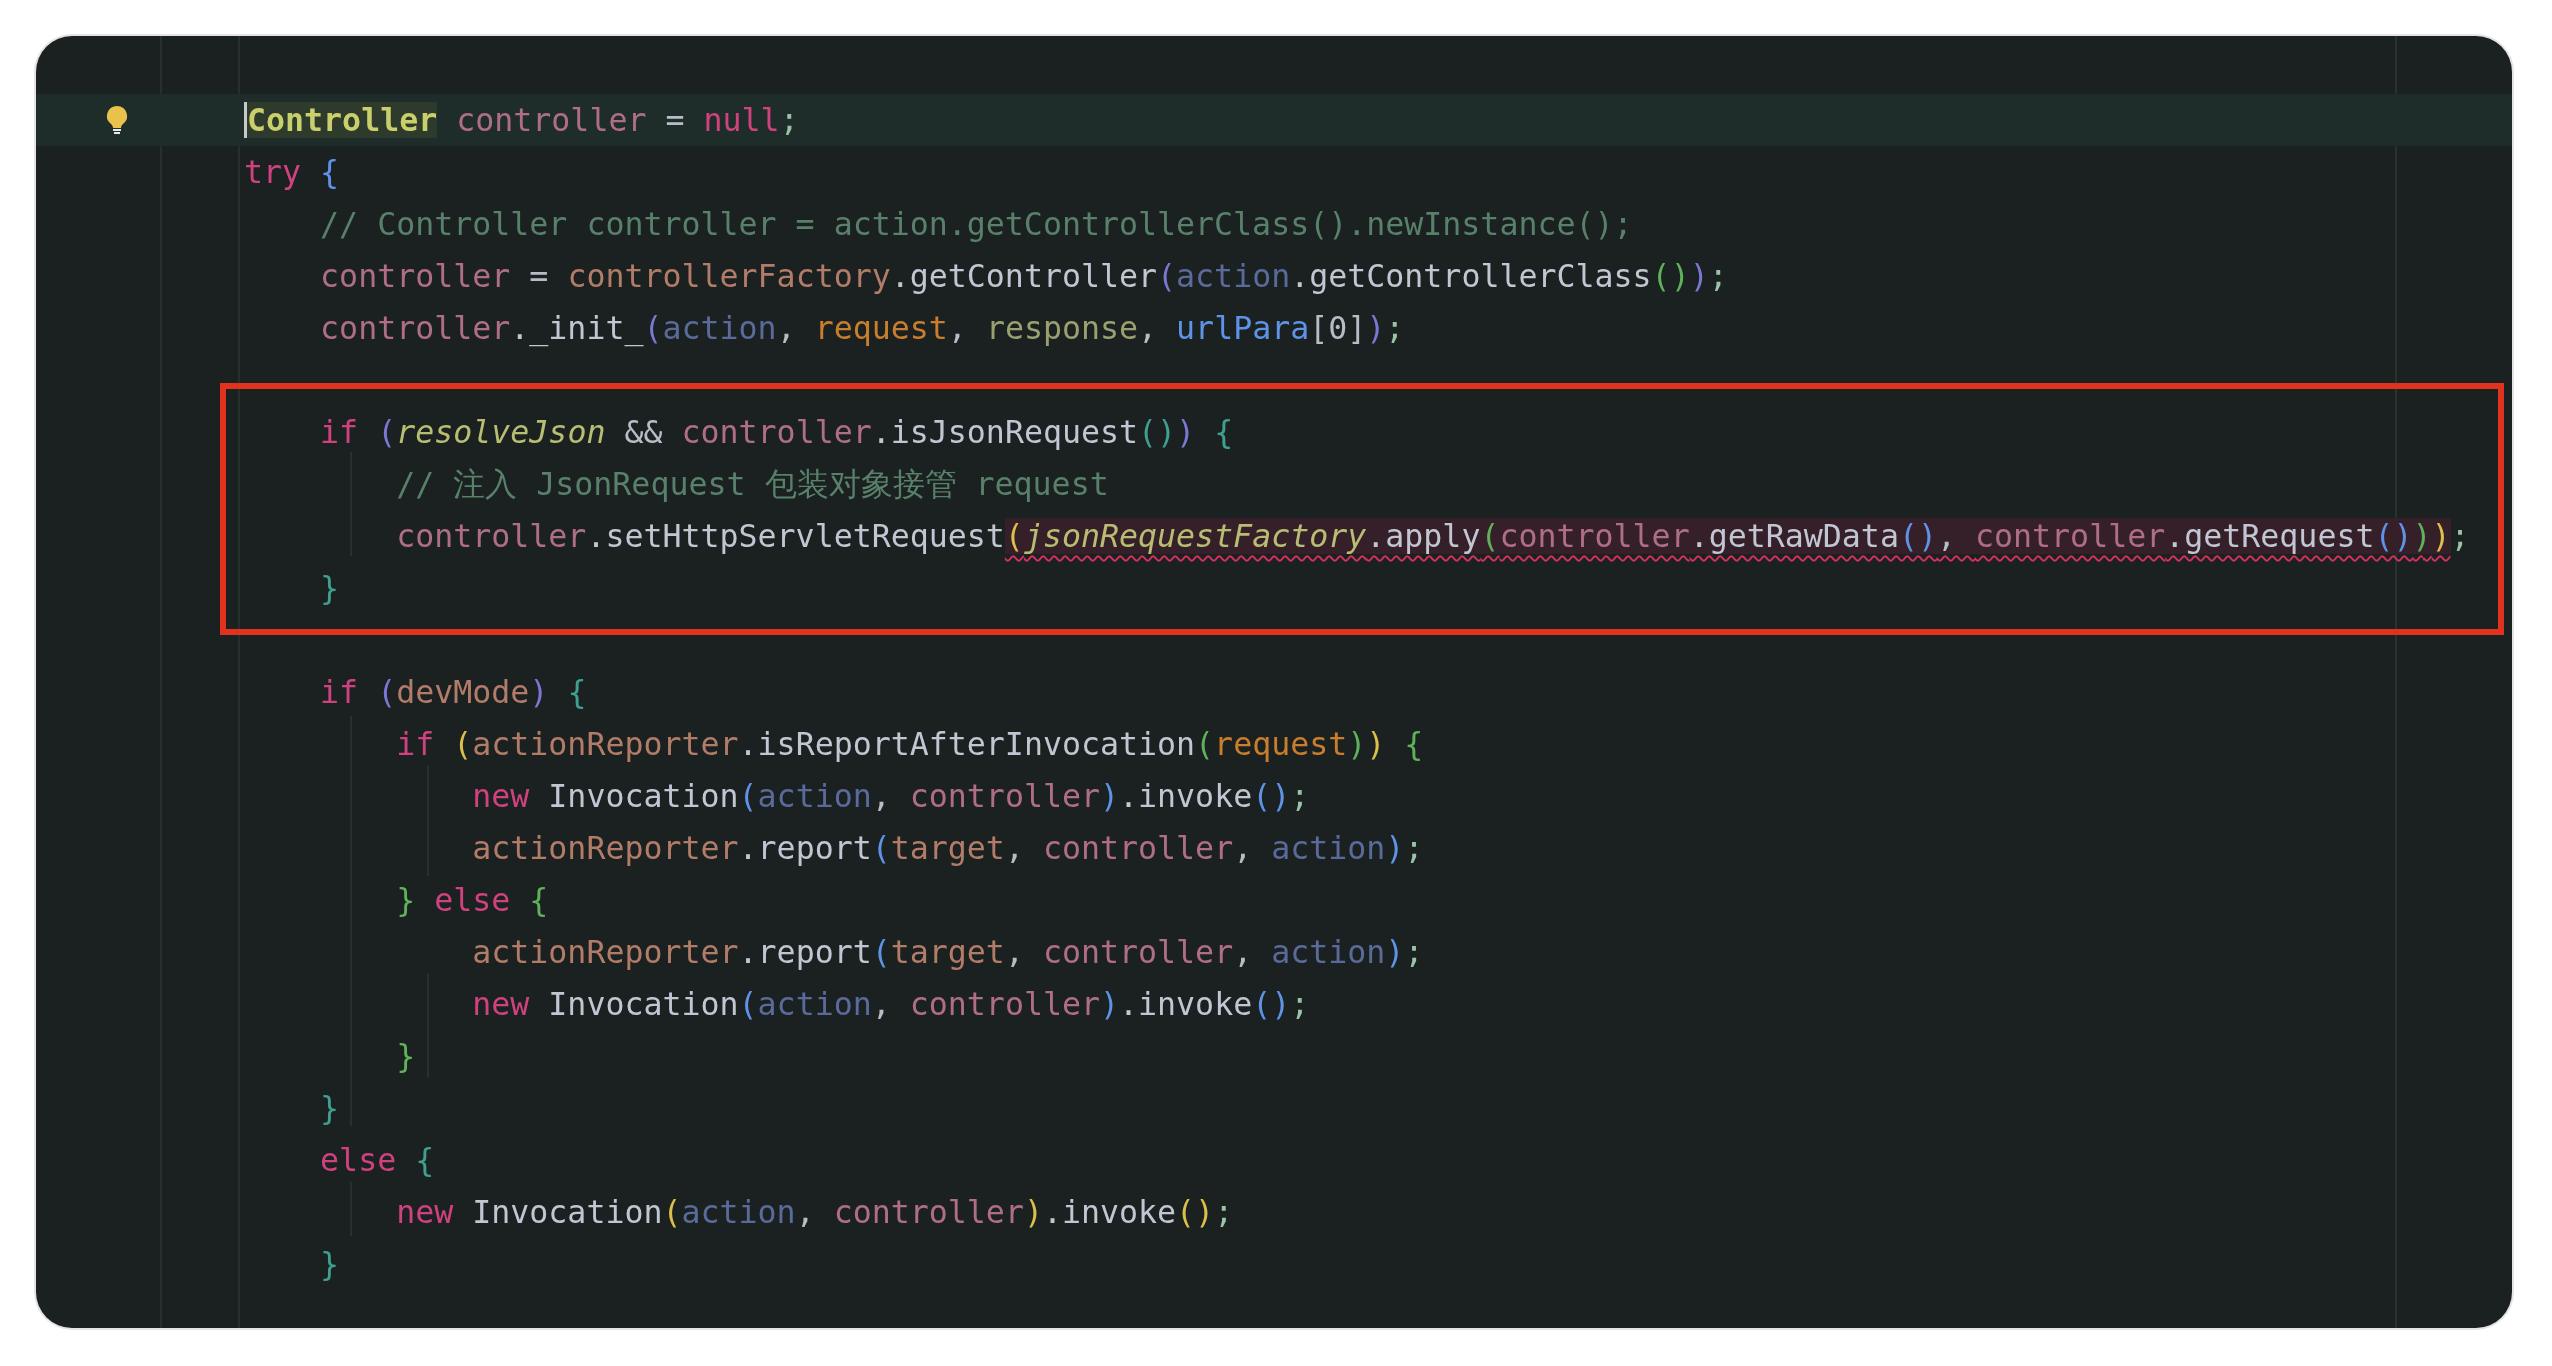  What do you see at coordinates (909, 744) in the screenshot?
I see `code-line: if (actionReporter.isReportAfterInvocation(request)) {` at bounding box center [909, 744].